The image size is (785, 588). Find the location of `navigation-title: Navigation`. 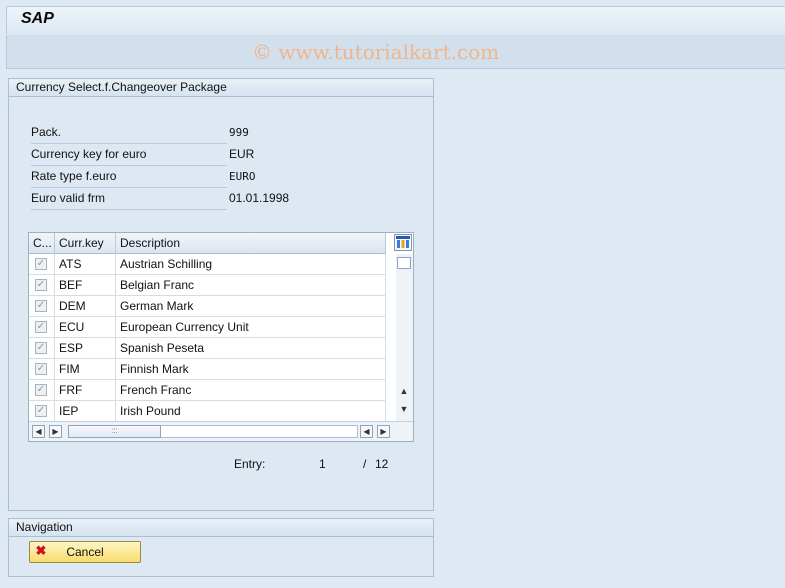

navigation-title: Navigation is located at coordinates (221, 528).